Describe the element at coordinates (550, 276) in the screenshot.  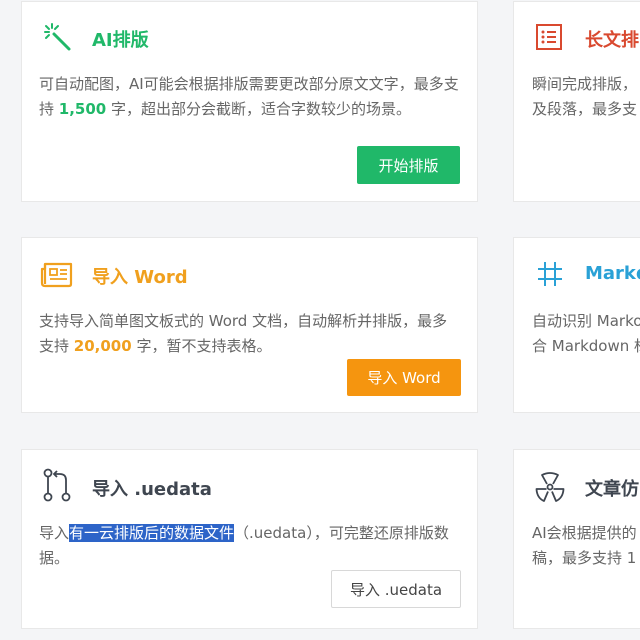
I see `hash-icon` at that location.